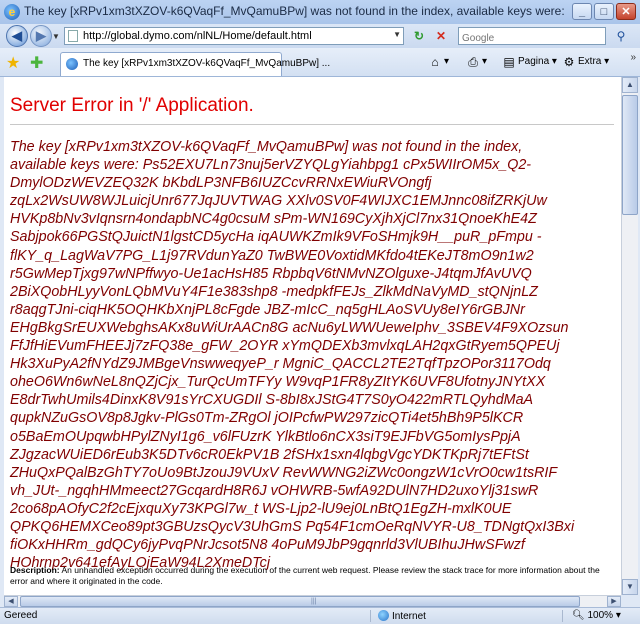 This screenshot has width=640, height=624. I want to click on tools-menu-label: Extra, so click(590, 61).